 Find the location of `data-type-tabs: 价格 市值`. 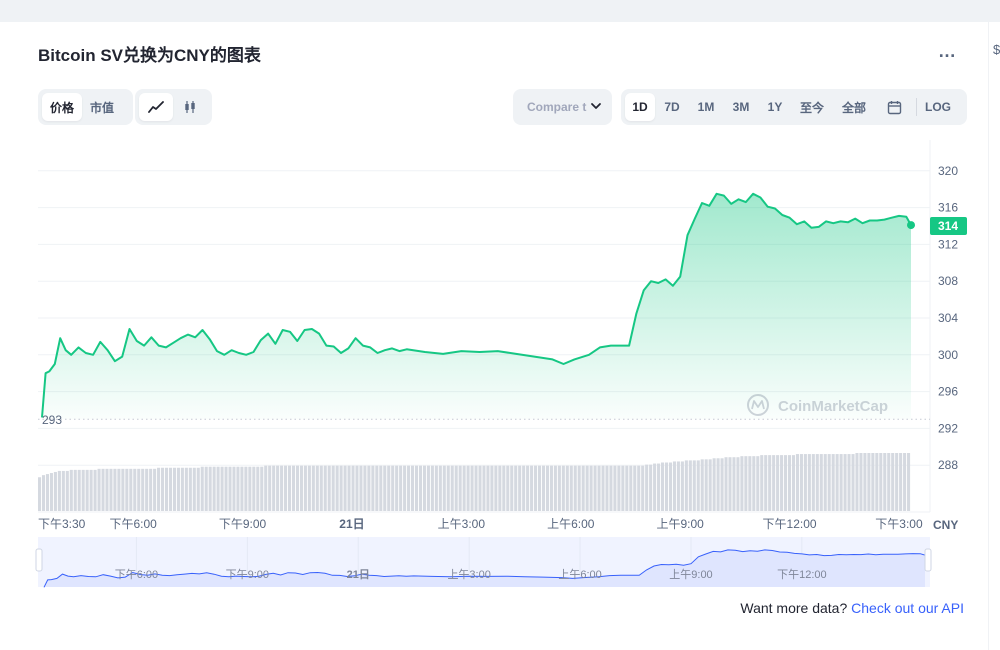

data-type-tabs: 价格 市值 is located at coordinates (85, 107).